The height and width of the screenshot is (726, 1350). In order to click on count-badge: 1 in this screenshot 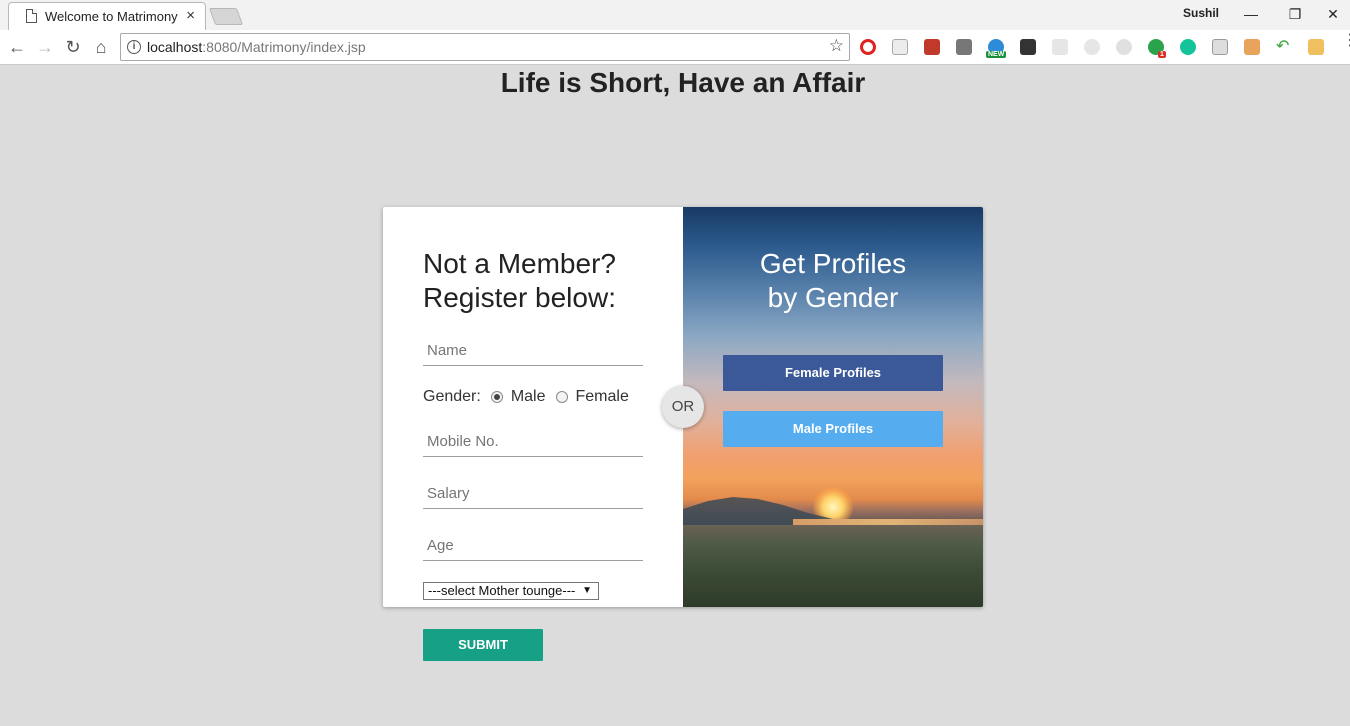, I will do `click(1162, 54)`.